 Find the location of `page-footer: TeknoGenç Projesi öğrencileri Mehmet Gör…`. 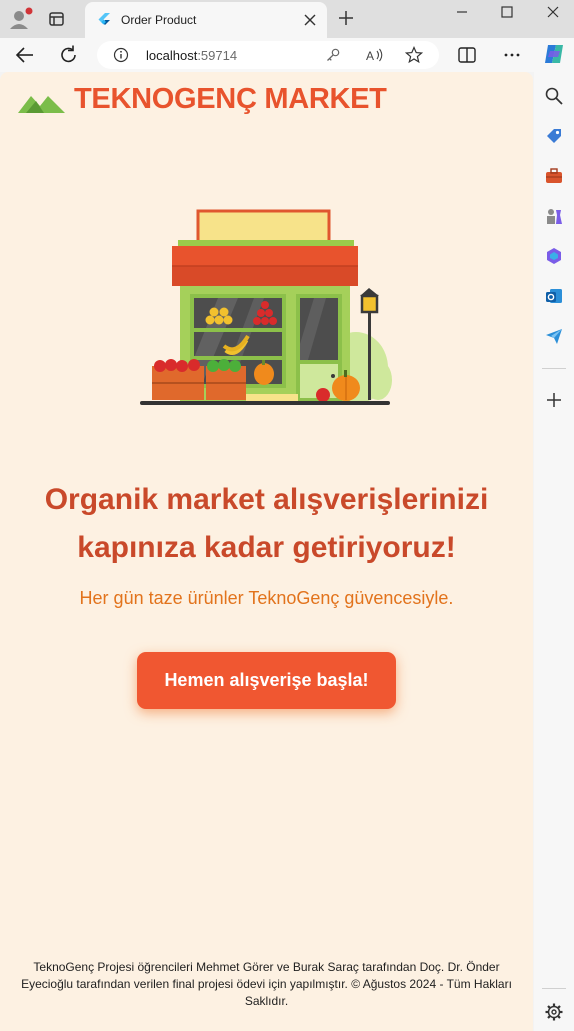

page-footer: TeknoGenç Projesi öğrencileri Mehmet Gör… is located at coordinates (266, 984).